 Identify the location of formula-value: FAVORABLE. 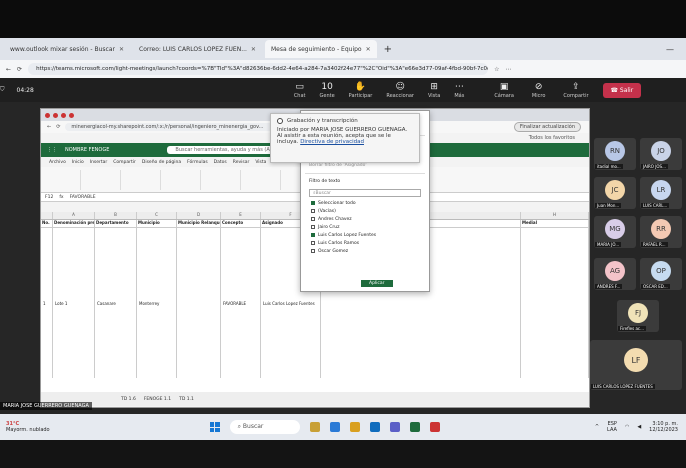
(83, 197).